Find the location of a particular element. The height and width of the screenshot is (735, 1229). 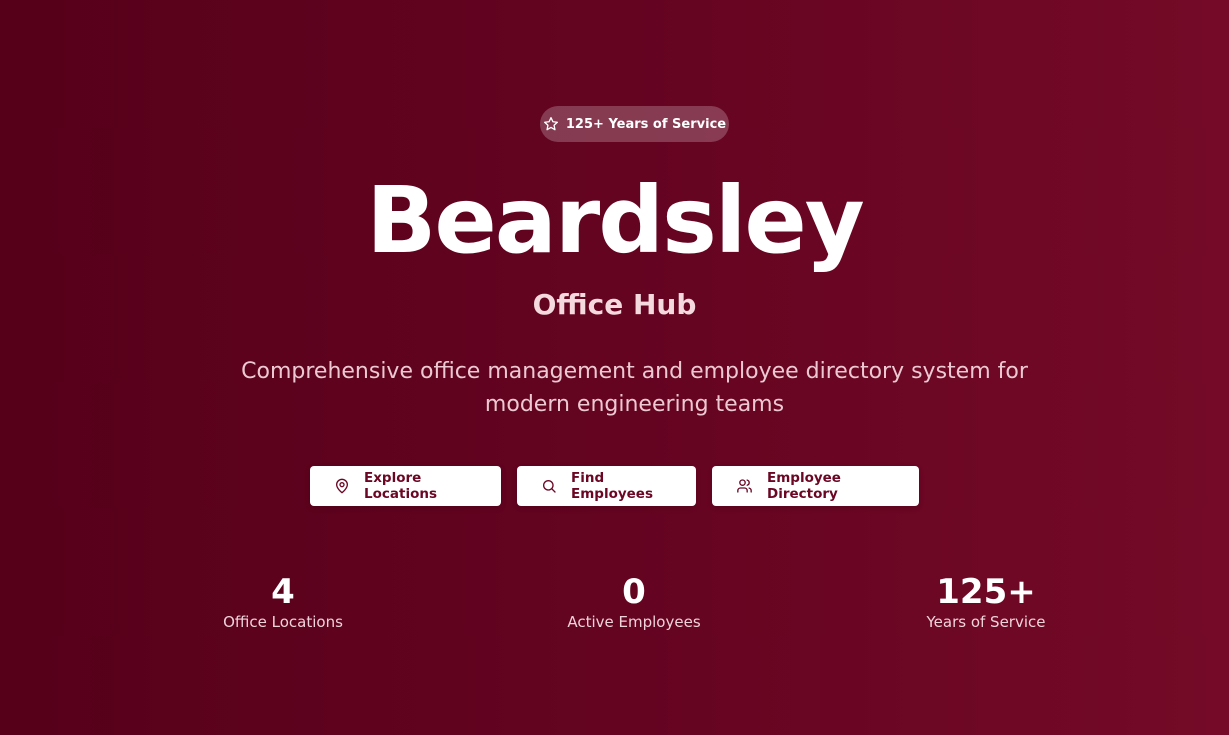

explore-locations-button: Explore Locations is located at coordinates (405, 486).